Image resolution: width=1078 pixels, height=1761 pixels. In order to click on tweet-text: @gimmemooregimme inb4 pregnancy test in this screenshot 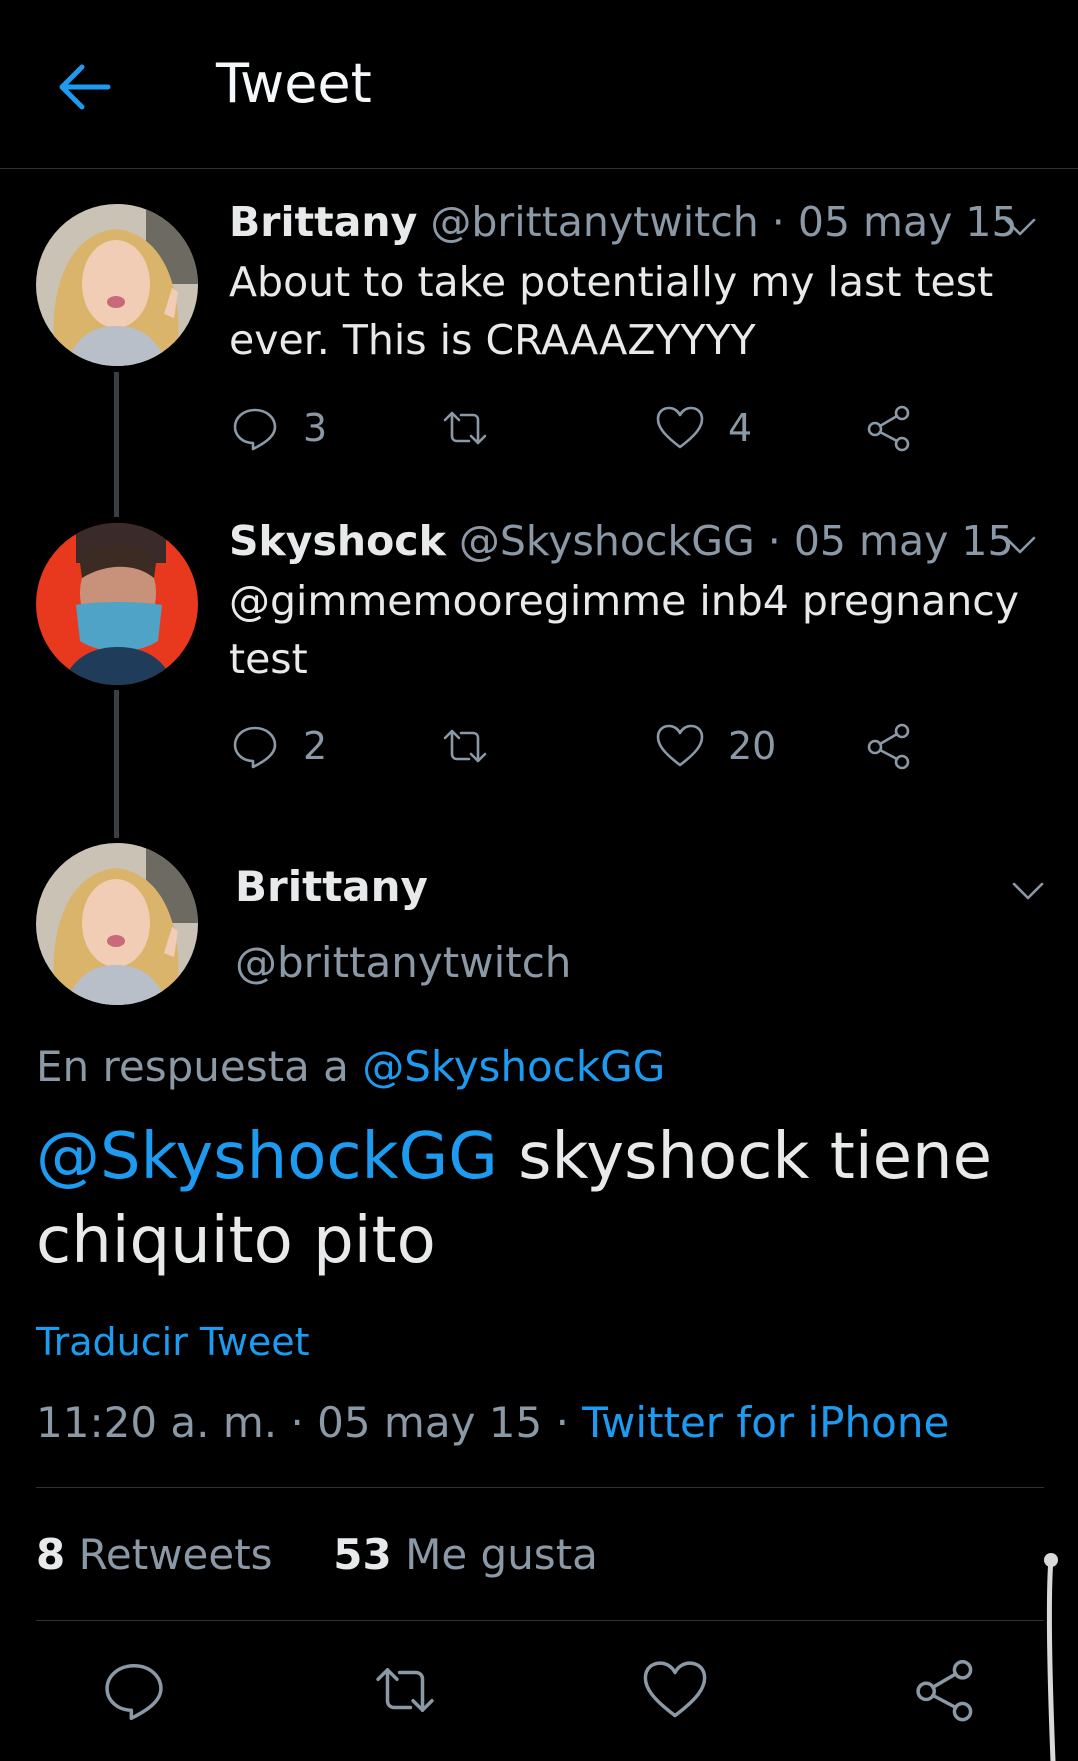, I will do `click(624, 630)`.